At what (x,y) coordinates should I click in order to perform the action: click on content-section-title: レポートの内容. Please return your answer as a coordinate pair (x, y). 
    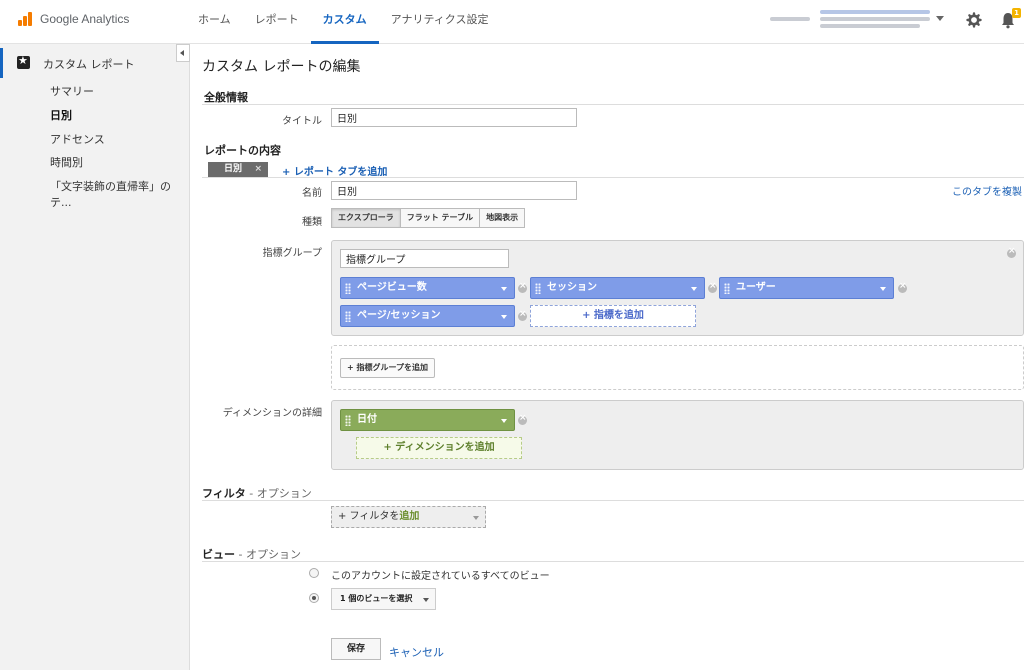
    Looking at the image, I should click on (242, 150).